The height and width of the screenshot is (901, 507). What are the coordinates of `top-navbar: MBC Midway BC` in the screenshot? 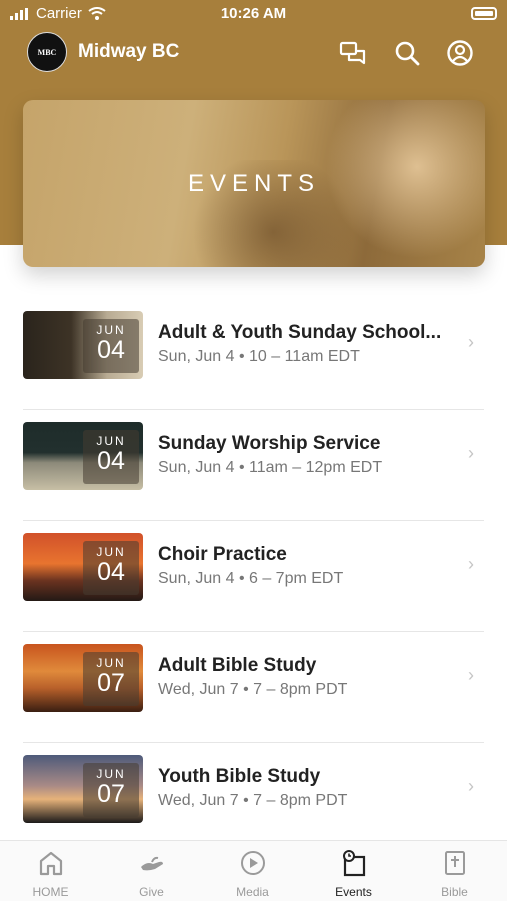 It's located at (253, 53).